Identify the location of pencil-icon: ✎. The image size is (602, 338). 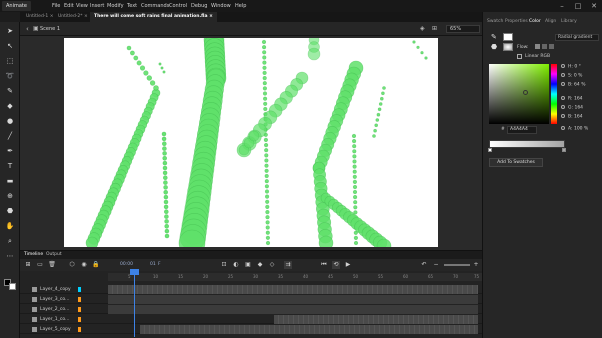
(10, 91).